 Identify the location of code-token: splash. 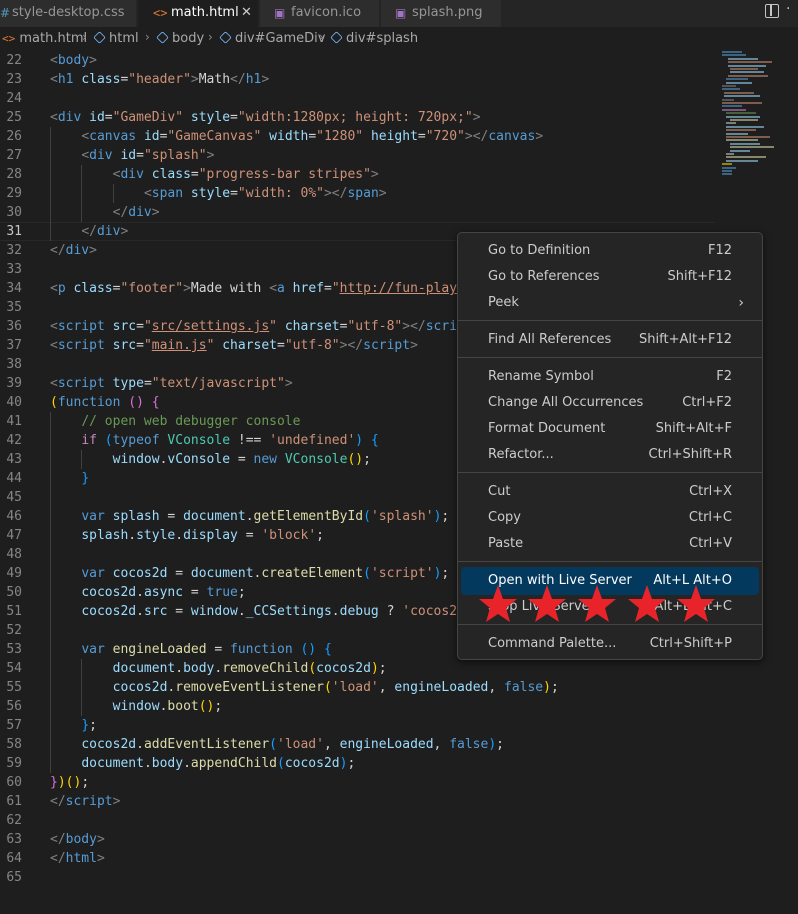
(136, 516).